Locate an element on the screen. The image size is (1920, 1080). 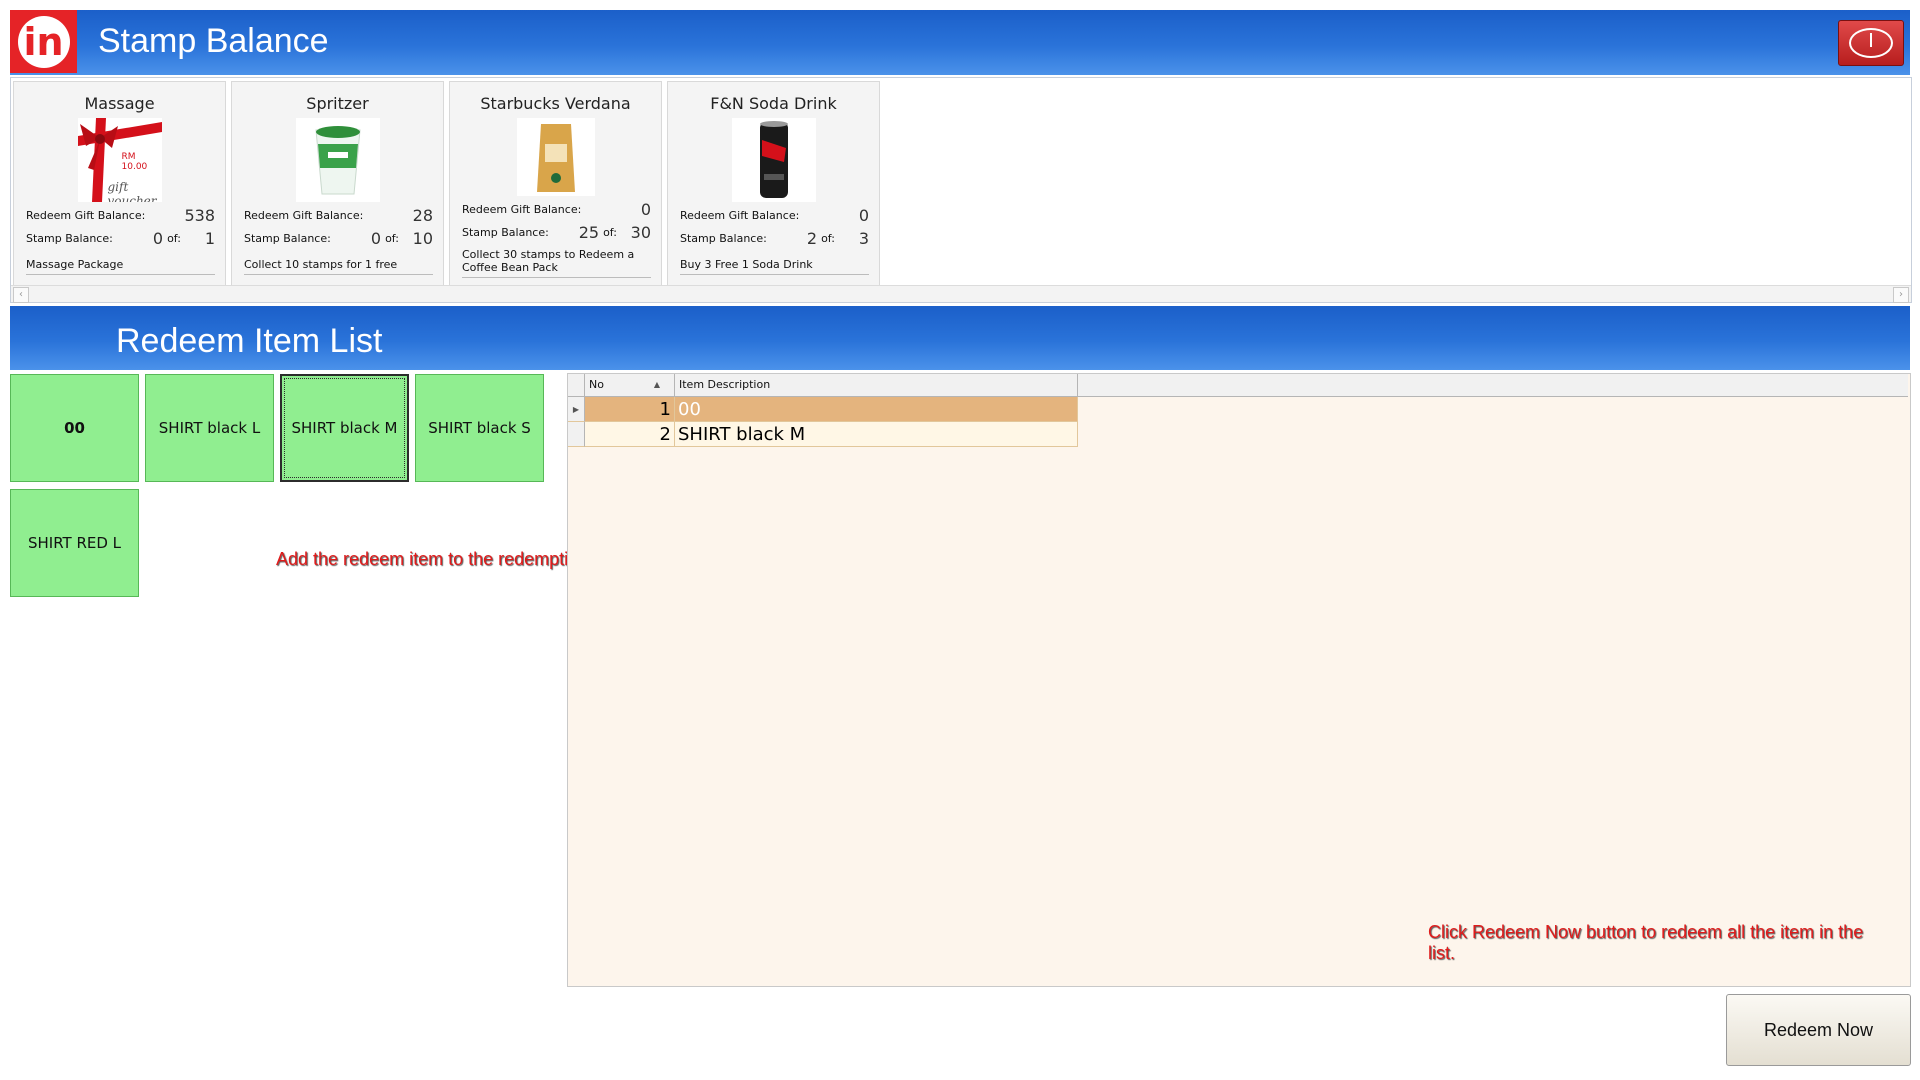
table-row: 2 SHIRT black M is located at coordinates (823, 434).